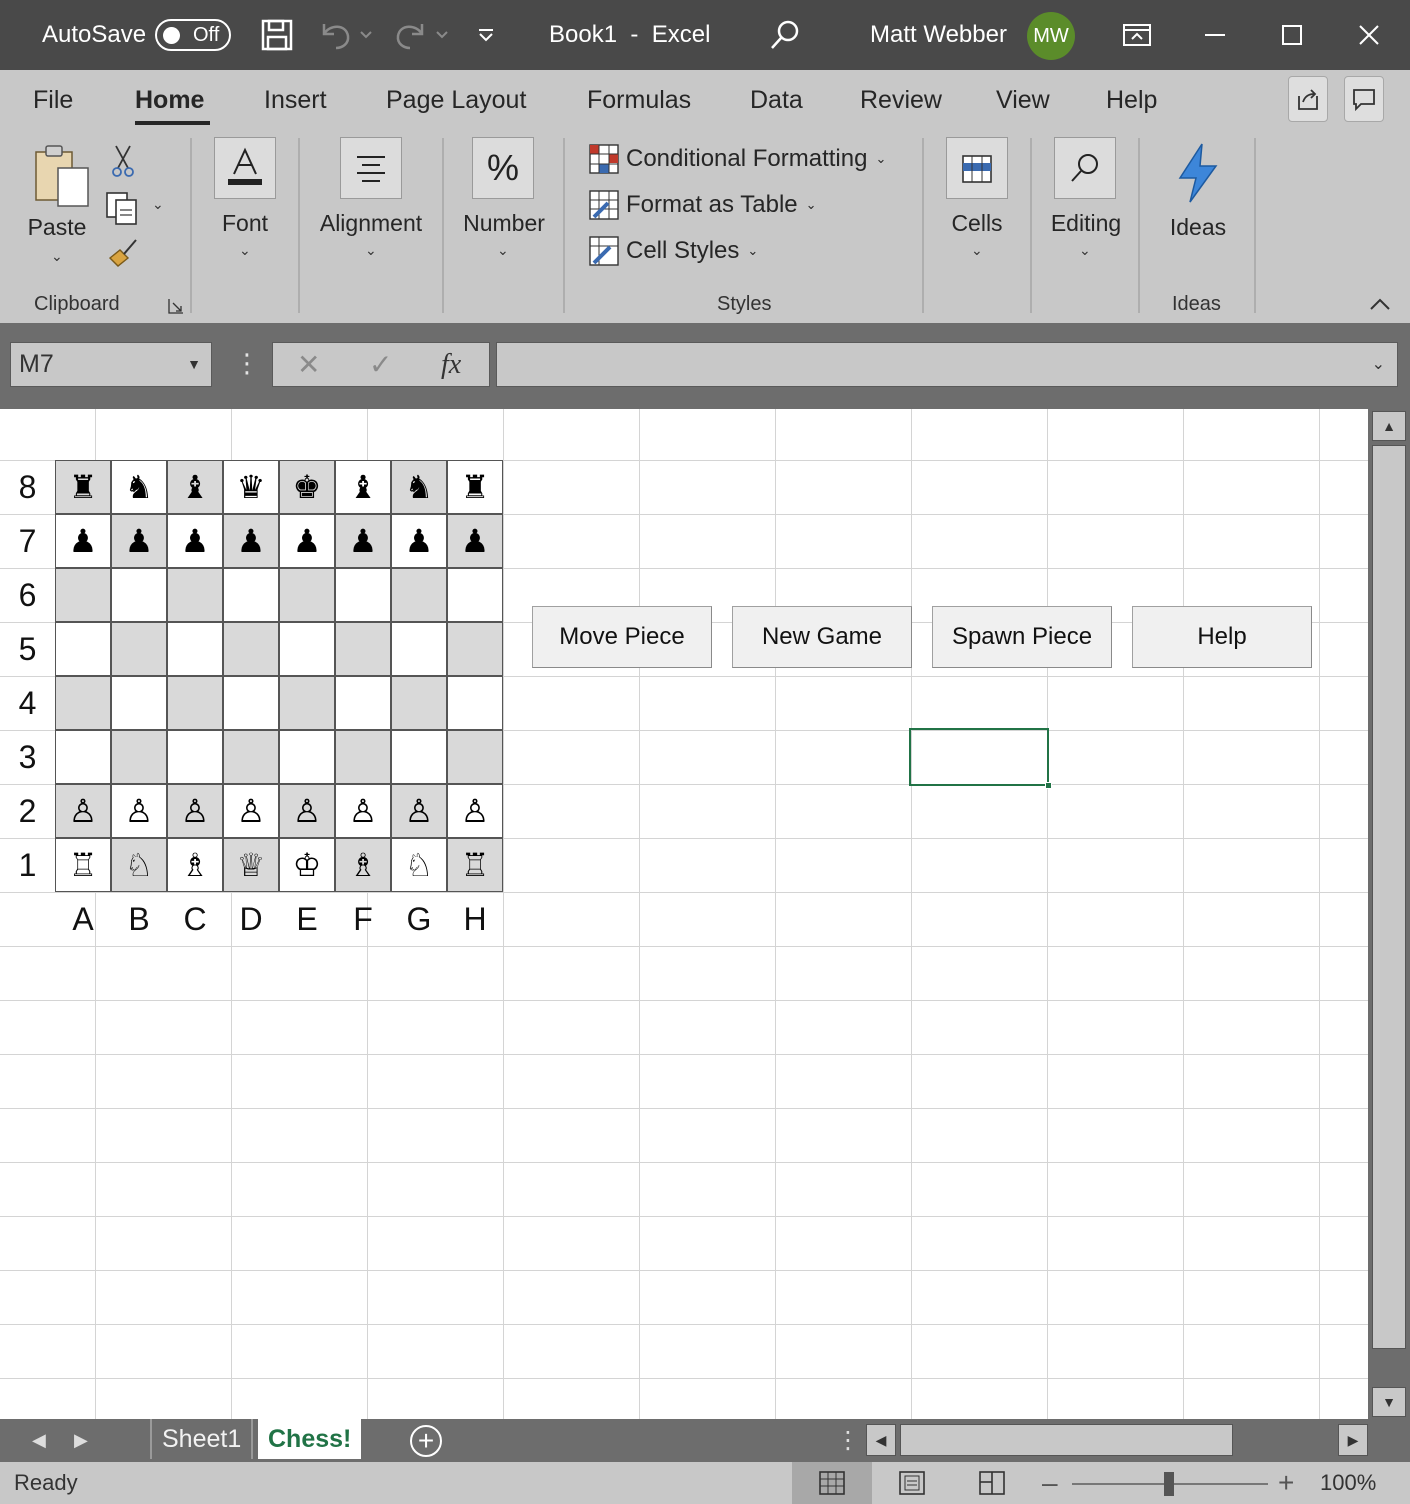 This screenshot has width=1410, height=1504. What do you see at coordinates (881, 1440) in the screenshot?
I see `scroll-left-icon: ◀` at bounding box center [881, 1440].